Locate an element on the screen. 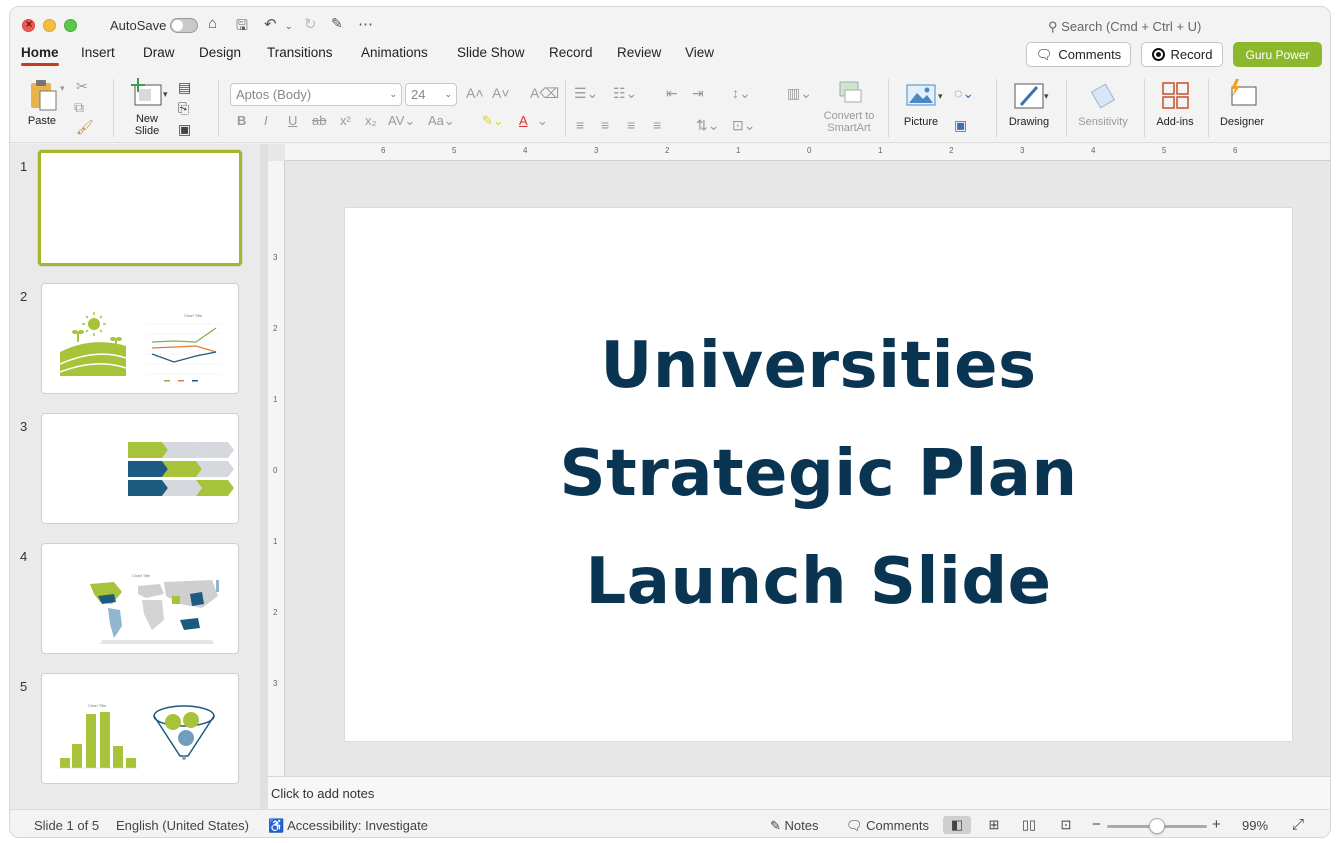 The image size is (1337, 843). undo-icon: ↶ is located at coordinates (270, 24).